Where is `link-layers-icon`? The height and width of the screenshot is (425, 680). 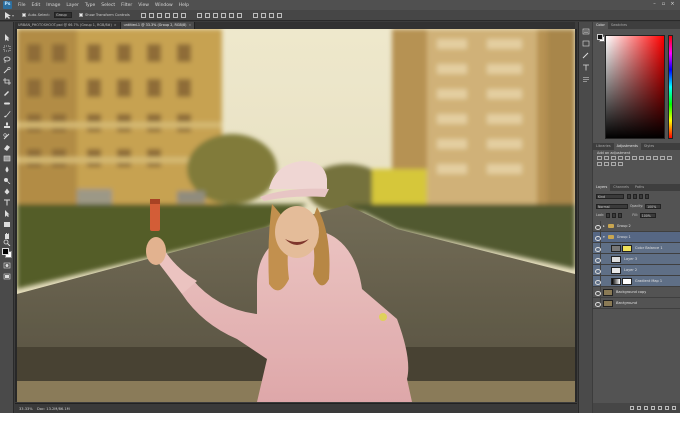 link-layers-icon is located at coordinates (632, 408).